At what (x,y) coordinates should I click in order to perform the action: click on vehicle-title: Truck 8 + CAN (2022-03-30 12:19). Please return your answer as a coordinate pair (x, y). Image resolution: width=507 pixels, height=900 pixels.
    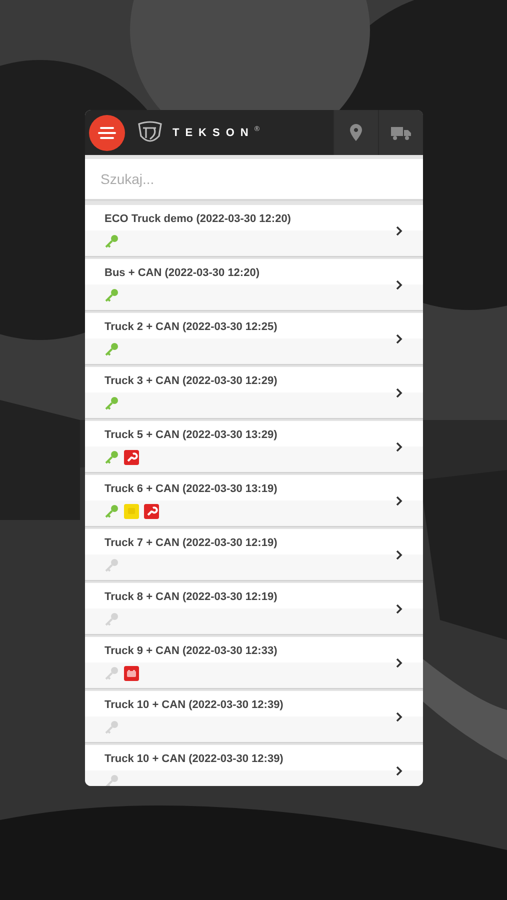
    Looking at the image, I should click on (191, 596).